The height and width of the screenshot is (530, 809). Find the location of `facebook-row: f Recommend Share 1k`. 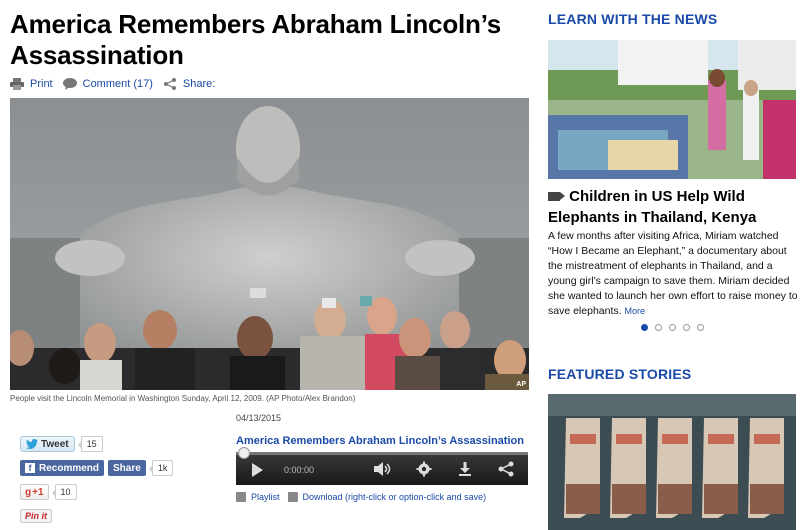

facebook-row: f Recommend Share 1k is located at coordinates (97, 468).